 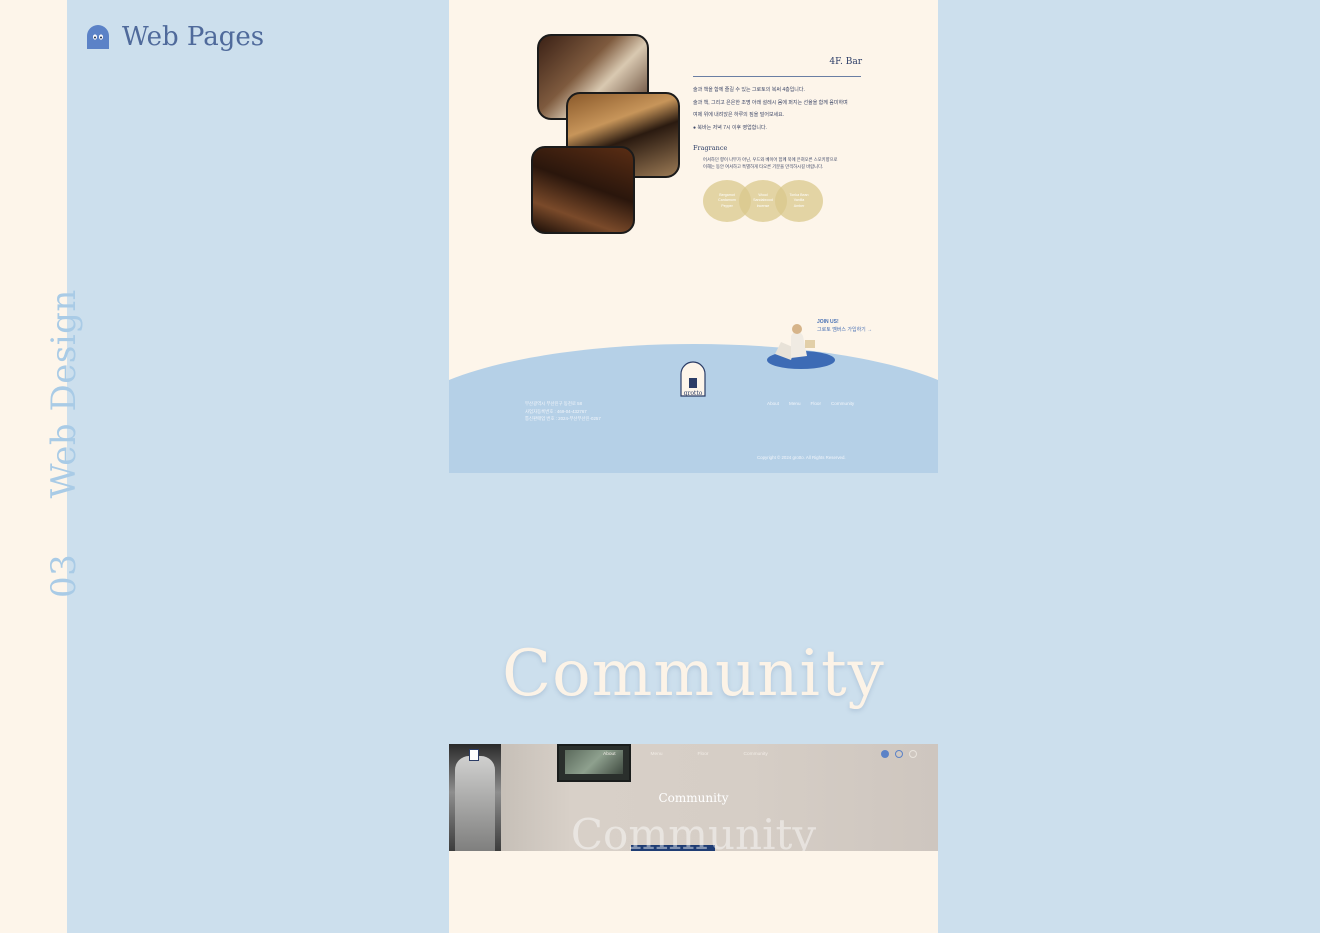 I want to click on section-side-label: 03 Web Design, so click(x=64, y=443).